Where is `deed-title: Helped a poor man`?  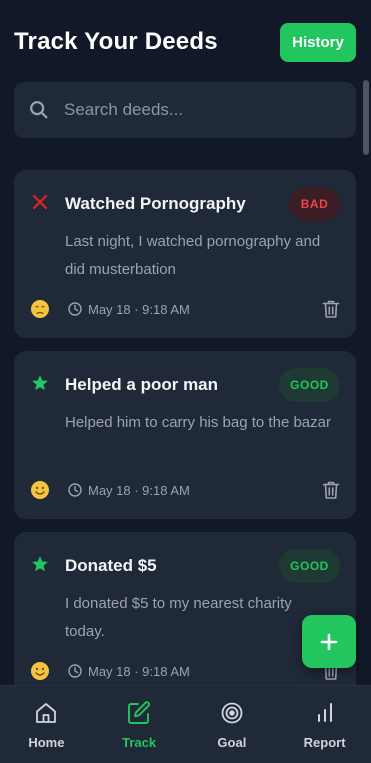 deed-title: Helped a poor man is located at coordinates (142, 384).